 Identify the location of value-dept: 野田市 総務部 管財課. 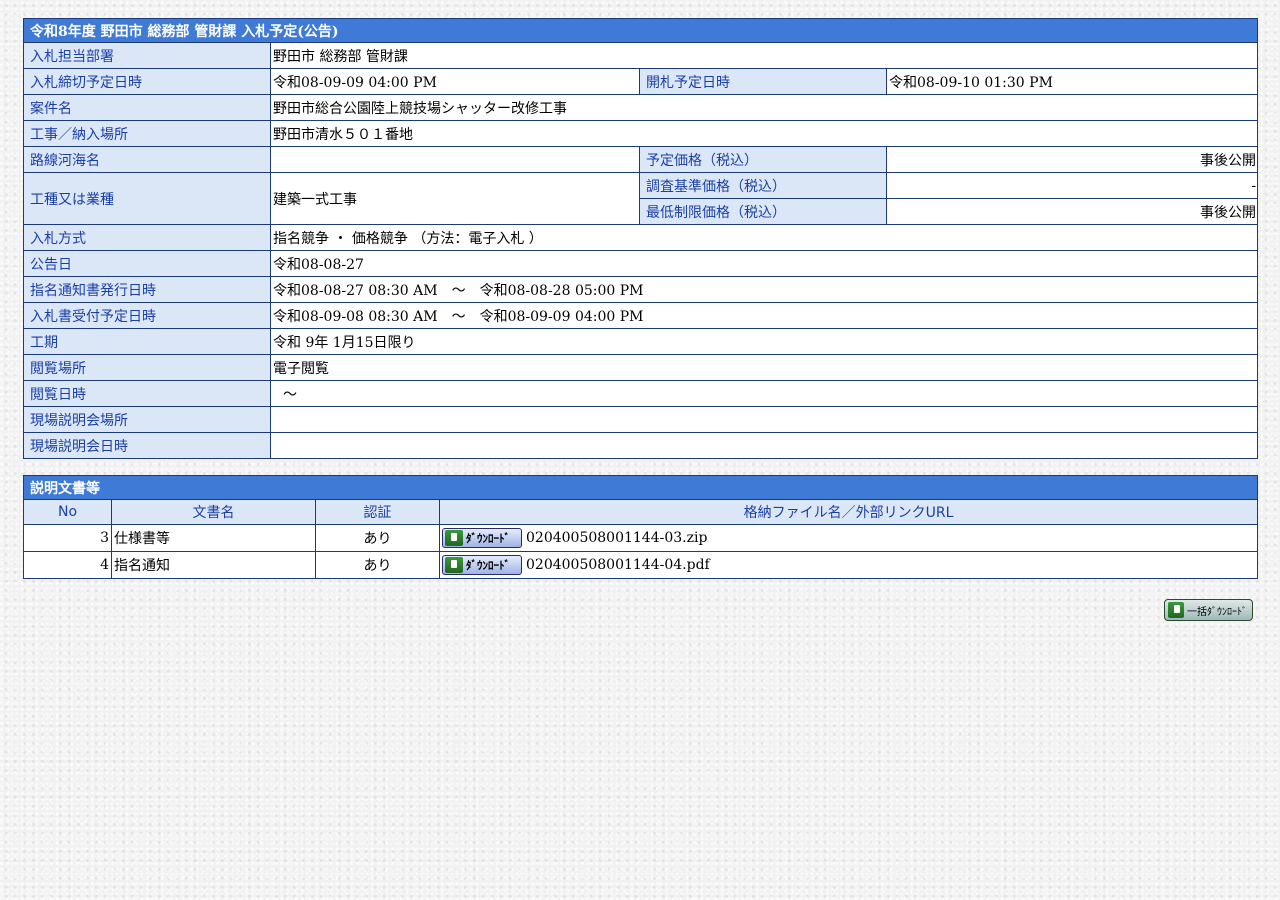
(764, 55).